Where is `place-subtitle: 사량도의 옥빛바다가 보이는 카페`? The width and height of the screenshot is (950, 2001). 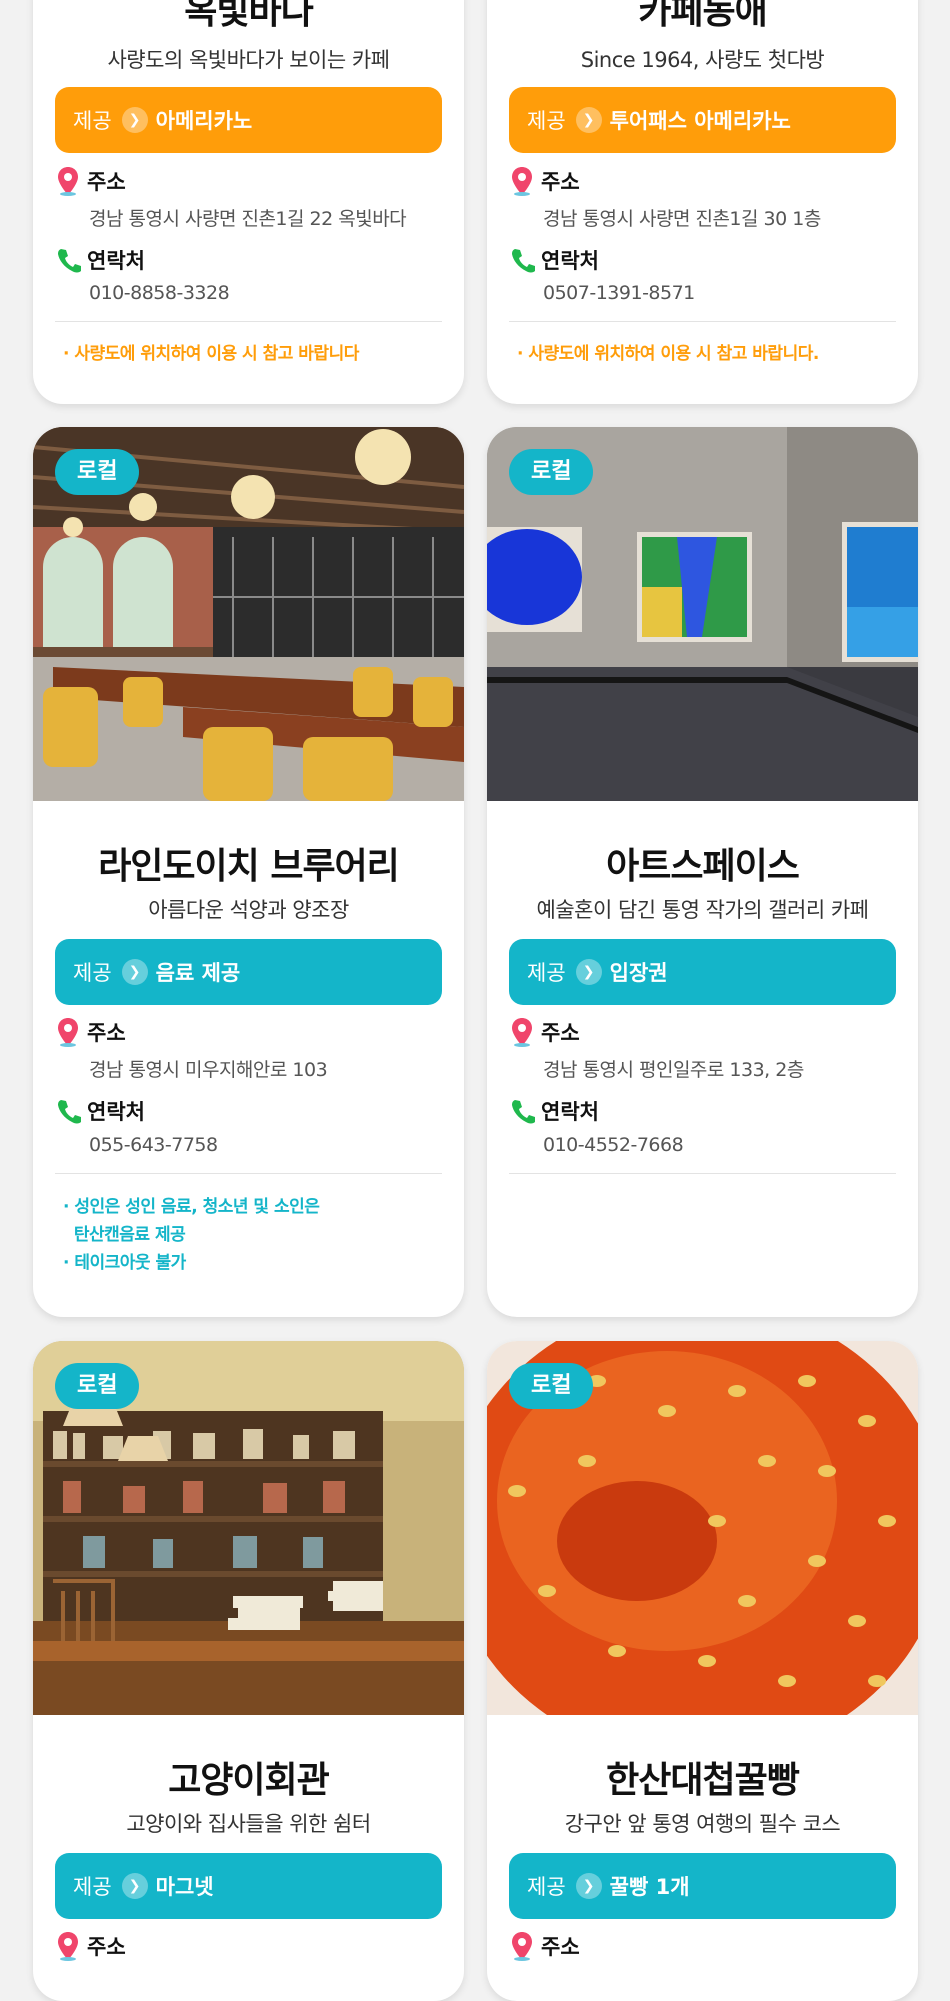
place-subtitle: 사량도의 옥빛바다가 보이는 카페 is located at coordinates (248, 60).